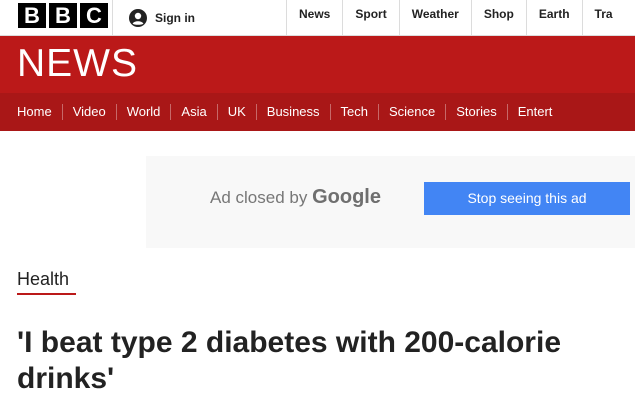 This screenshot has width=635, height=404. What do you see at coordinates (46, 294) in the screenshot?
I see `section-underline` at bounding box center [46, 294].